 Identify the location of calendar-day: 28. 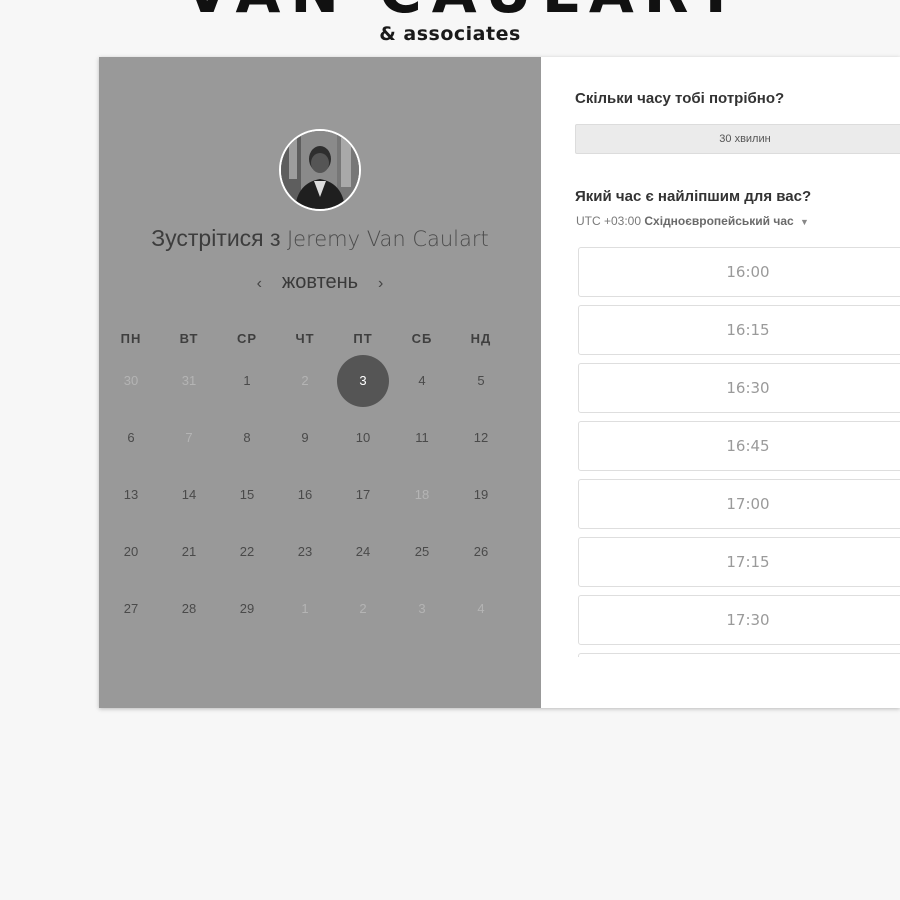
(189, 609).